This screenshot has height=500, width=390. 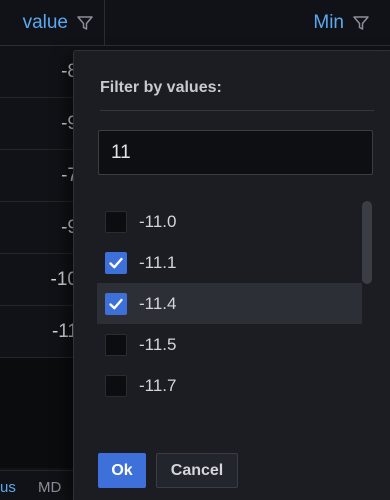 What do you see at coordinates (158, 385) in the screenshot?
I see `filter-option-label: -11.7` at bounding box center [158, 385].